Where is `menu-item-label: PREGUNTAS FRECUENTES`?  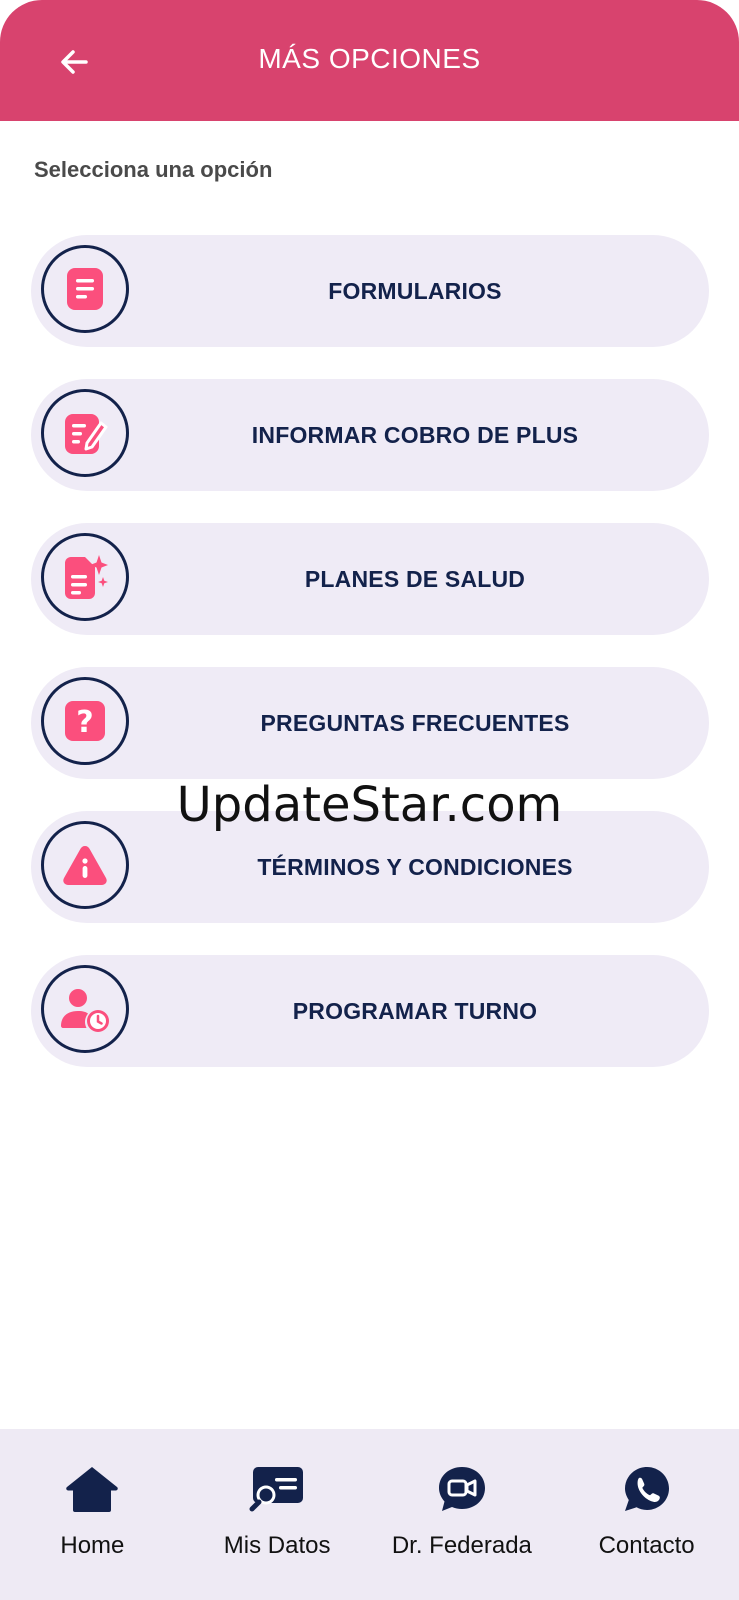
menu-item-label: PREGUNTAS FRECUENTES is located at coordinates (415, 722).